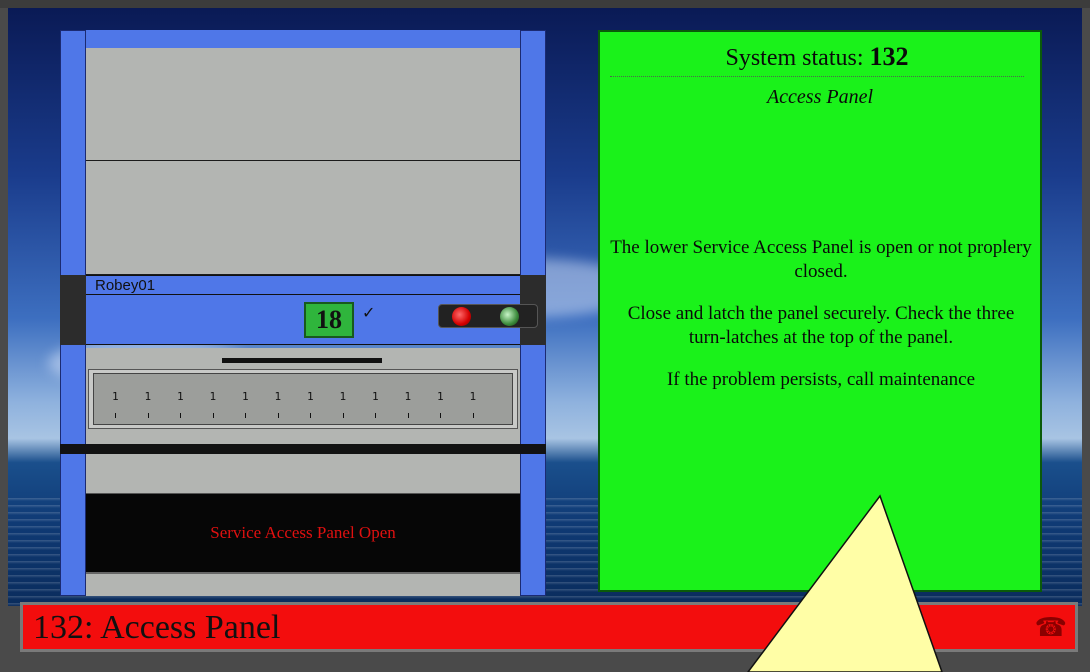 This screenshot has width=1090, height=672. What do you see at coordinates (1051, 628) in the screenshot?
I see `phone-icon: ☎` at bounding box center [1051, 628].